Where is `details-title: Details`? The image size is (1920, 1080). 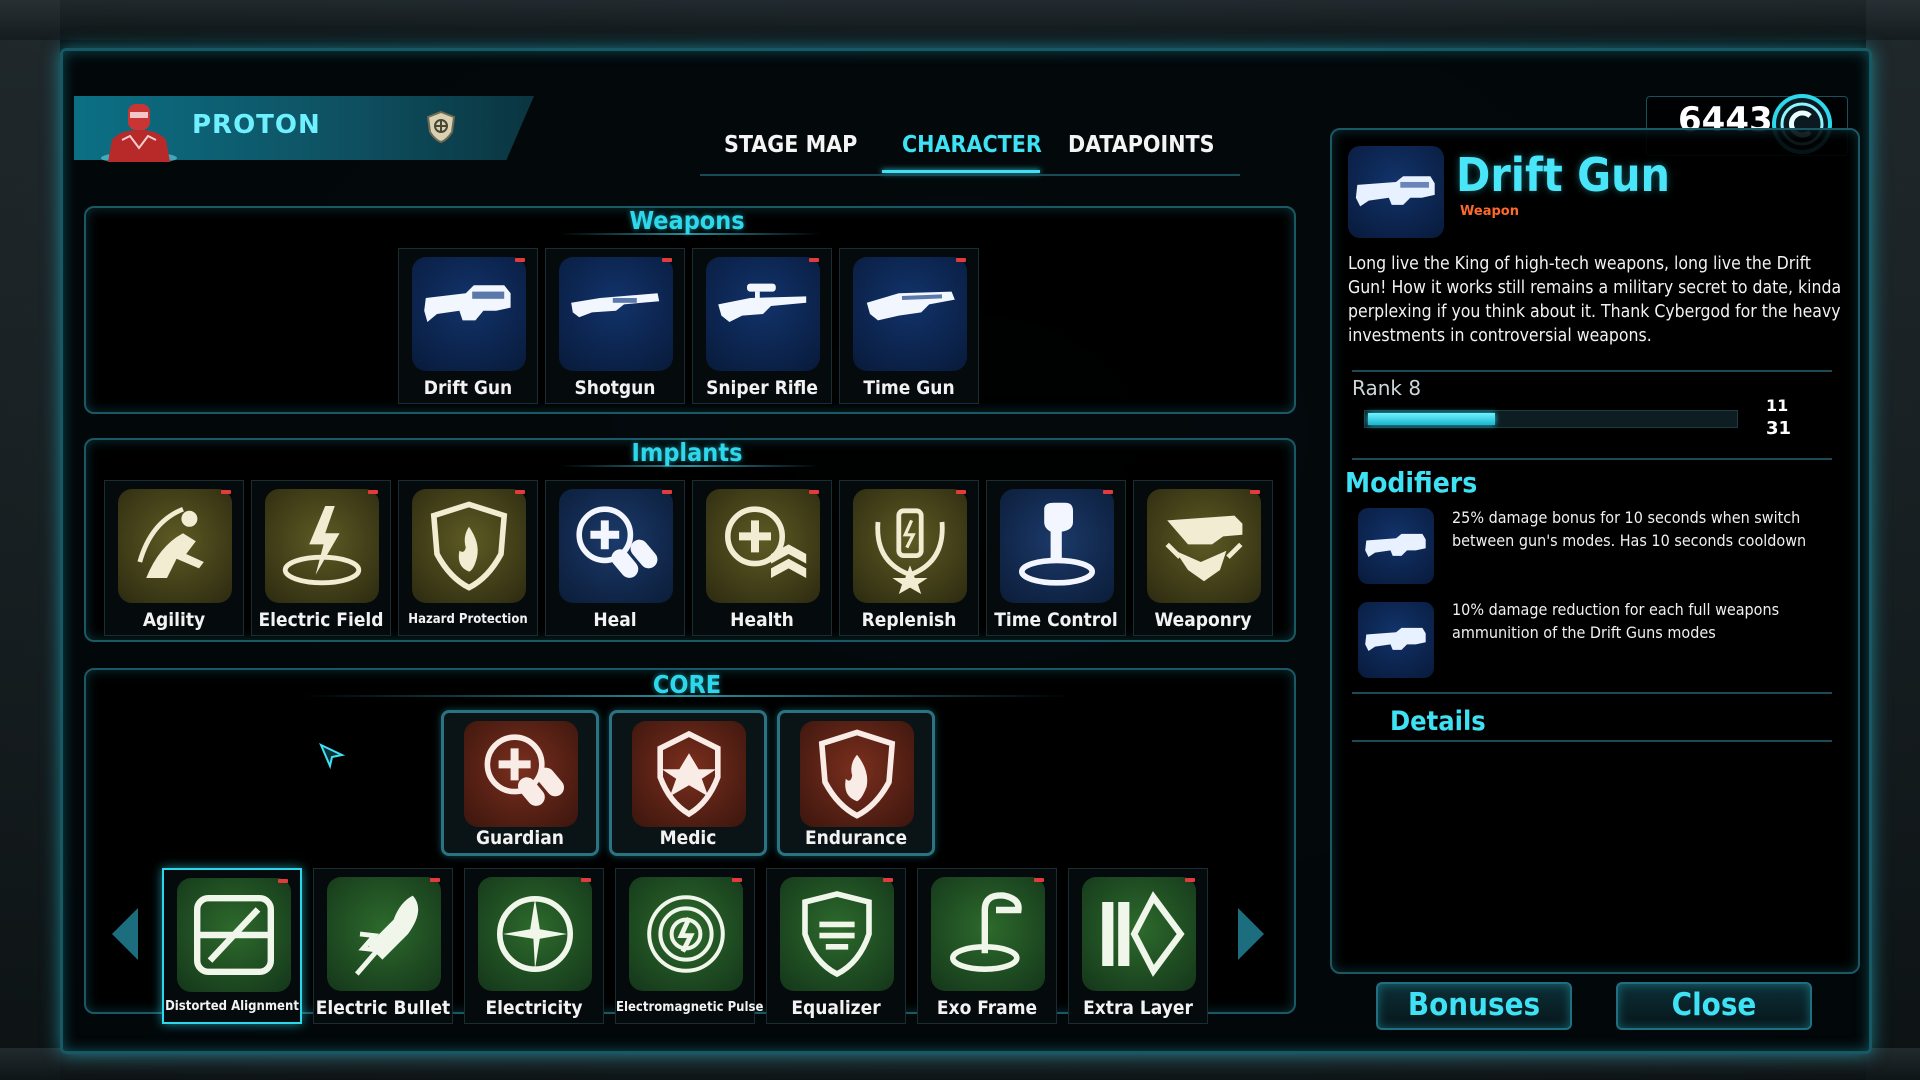 details-title: Details is located at coordinates (1438, 721).